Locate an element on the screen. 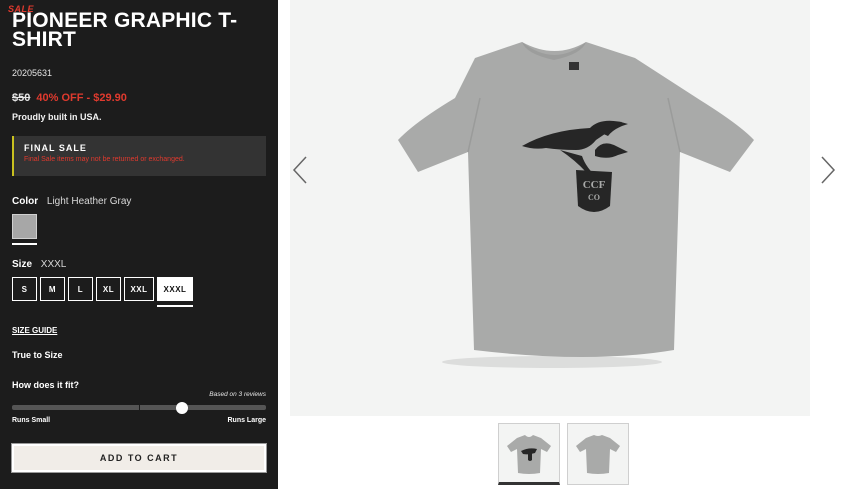 The width and height of the screenshot is (850, 489). price-row: $50 40% OFF - $29.90 is located at coordinates (69, 98).